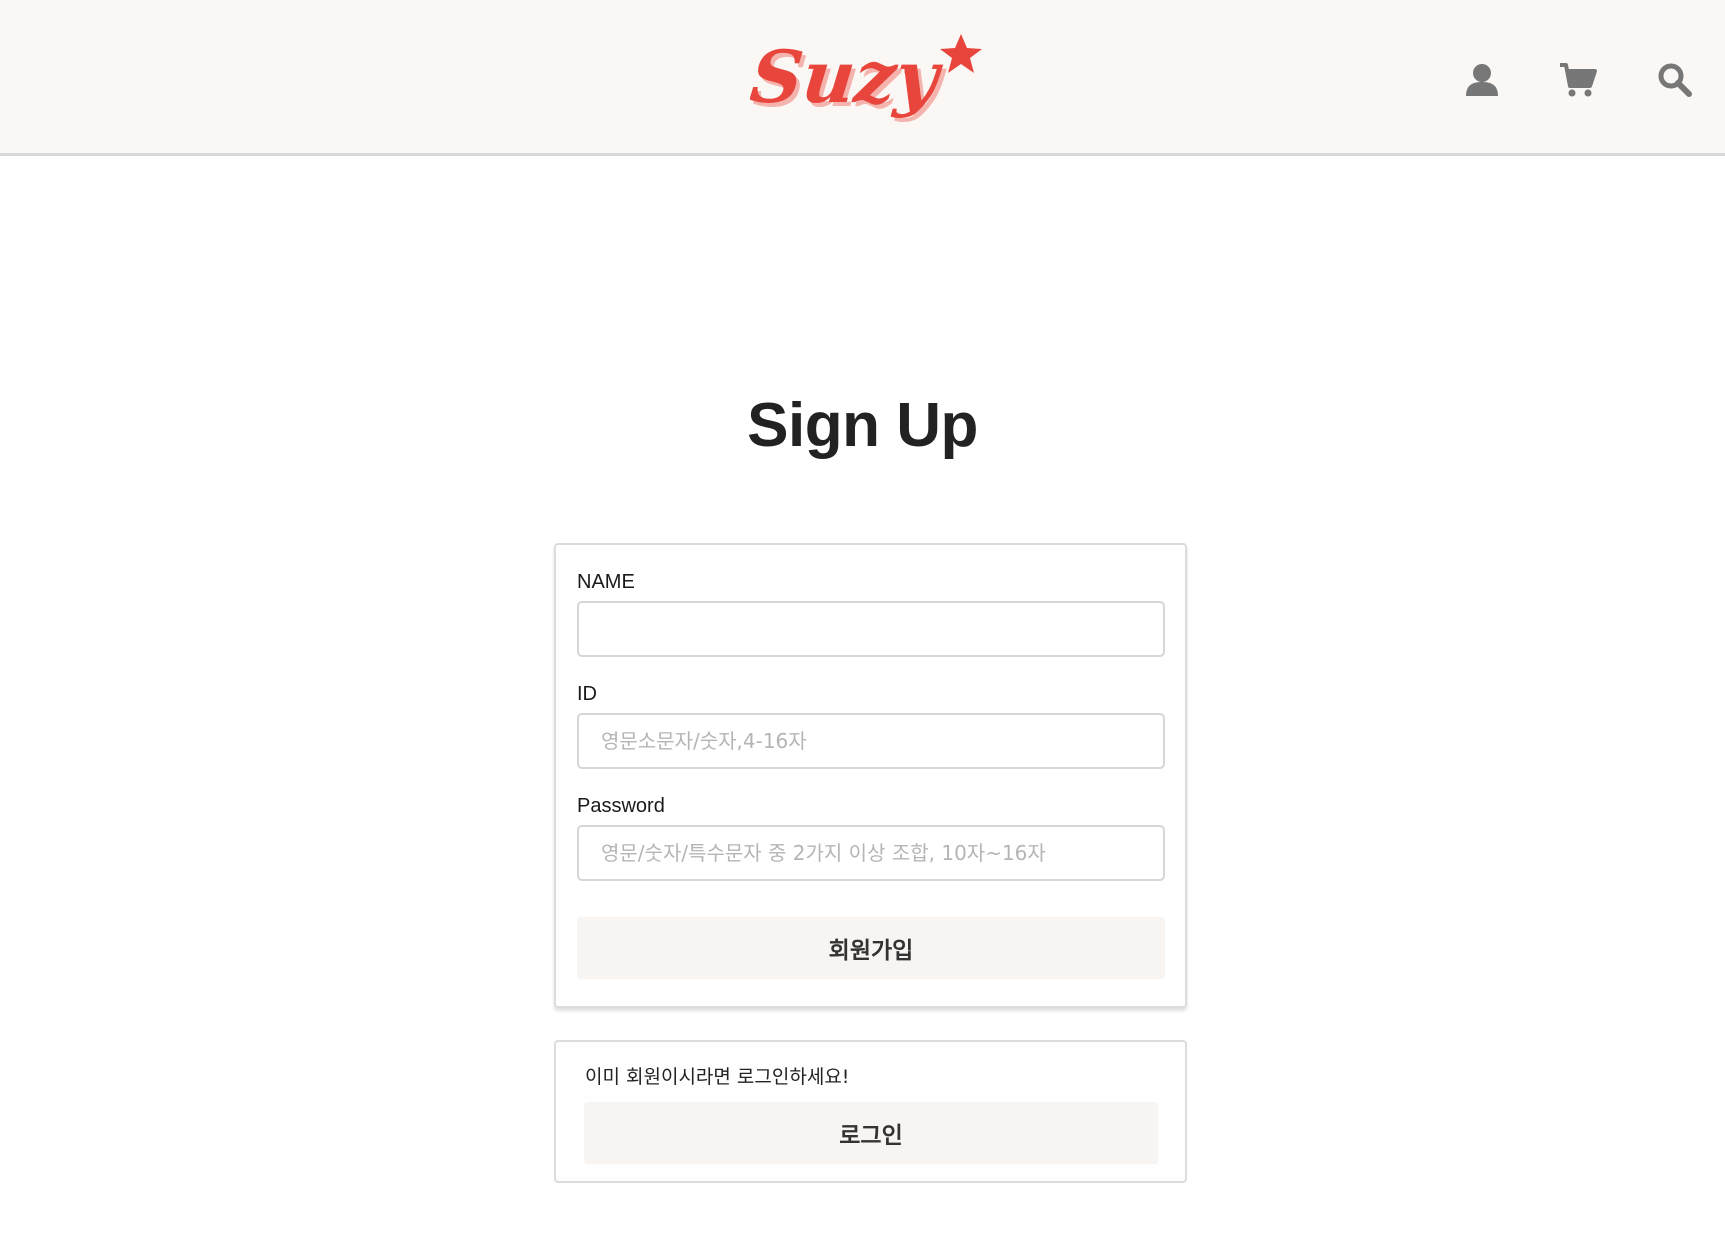 Image resolution: width=1725 pixels, height=1259 pixels. Describe the element at coordinates (1675, 80) in the screenshot. I see `search-icon` at that location.